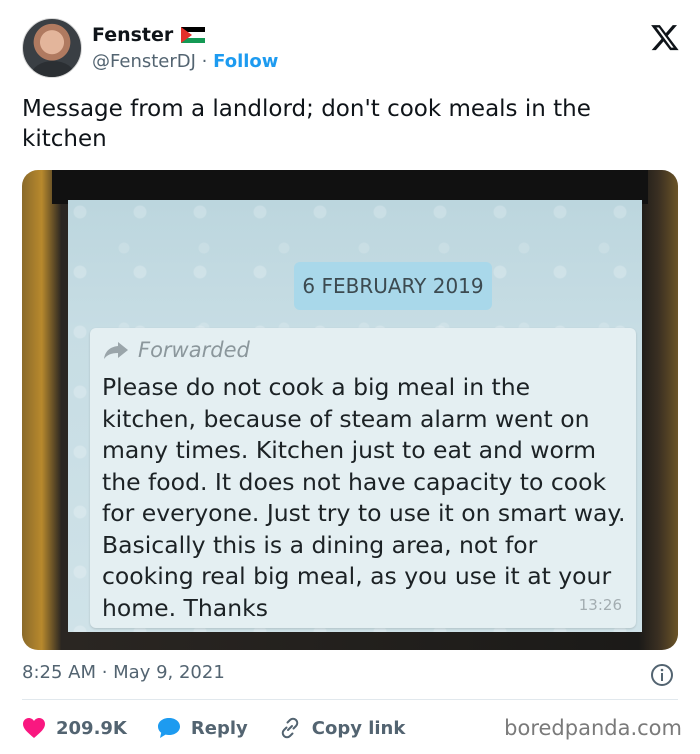 The height and width of the screenshot is (754, 700). Describe the element at coordinates (219, 728) in the screenshot. I see `reply-label: Reply` at that location.